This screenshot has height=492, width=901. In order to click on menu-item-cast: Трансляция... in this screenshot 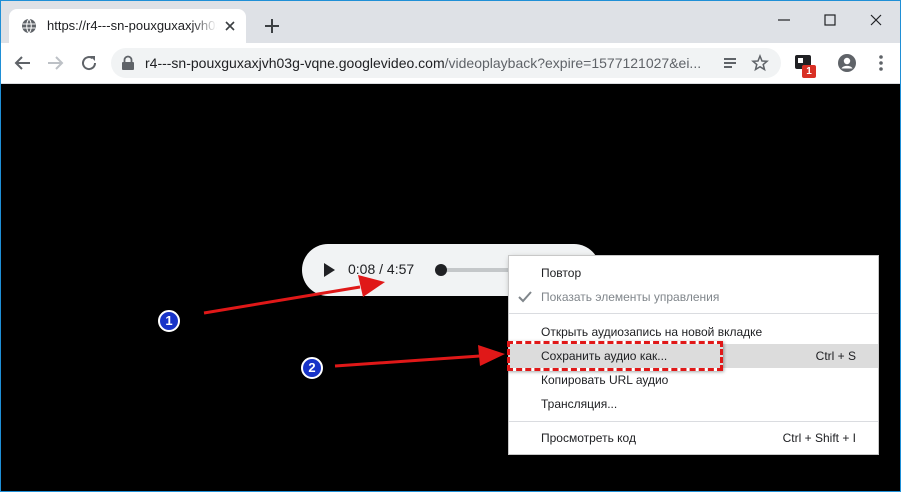, I will do `click(693, 404)`.